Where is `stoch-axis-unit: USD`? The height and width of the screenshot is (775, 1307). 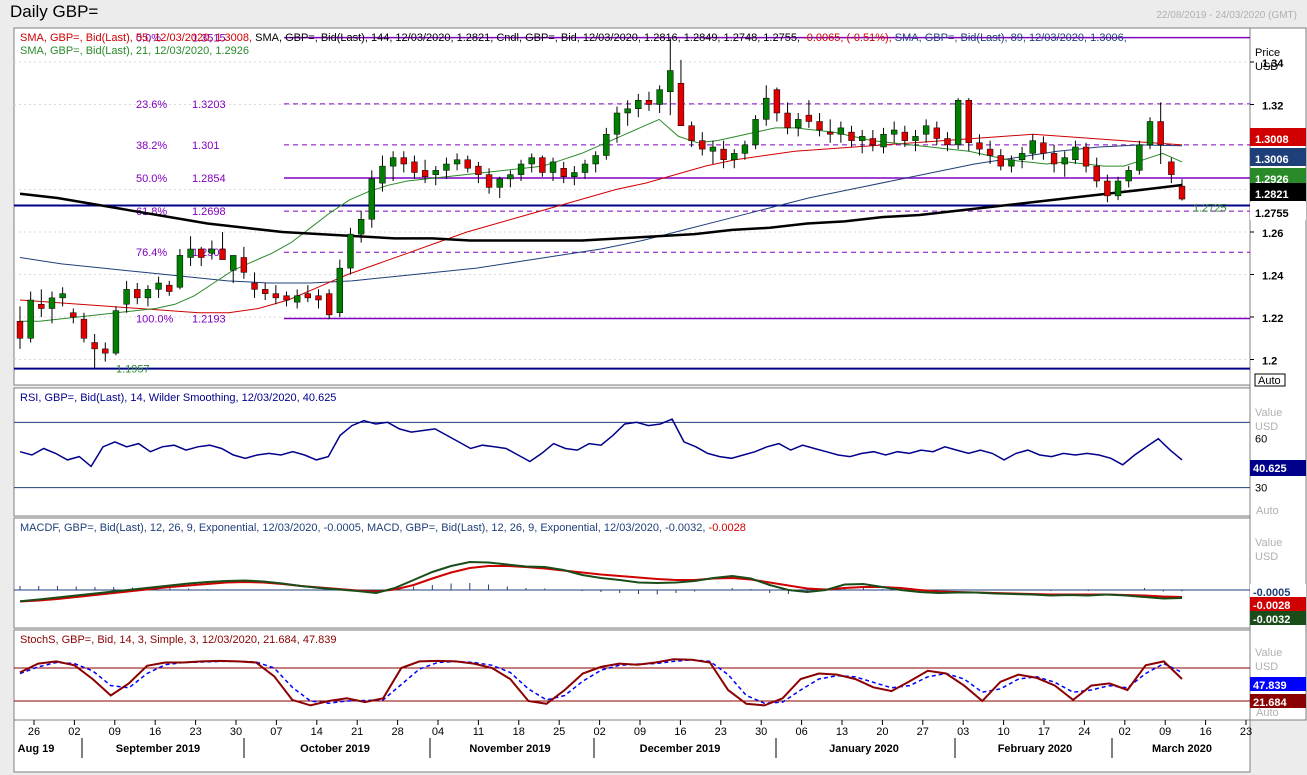 stoch-axis-unit: USD is located at coordinates (1266, 667).